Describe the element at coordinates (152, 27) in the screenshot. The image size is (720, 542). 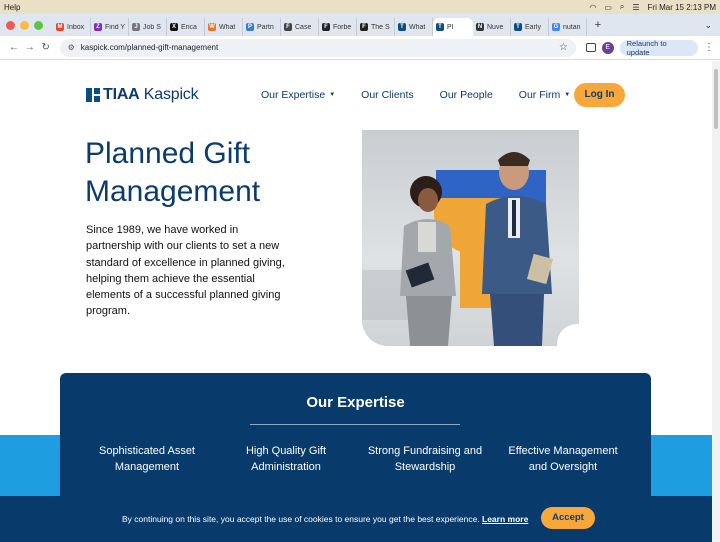
I see `tab-label: Job S` at that location.